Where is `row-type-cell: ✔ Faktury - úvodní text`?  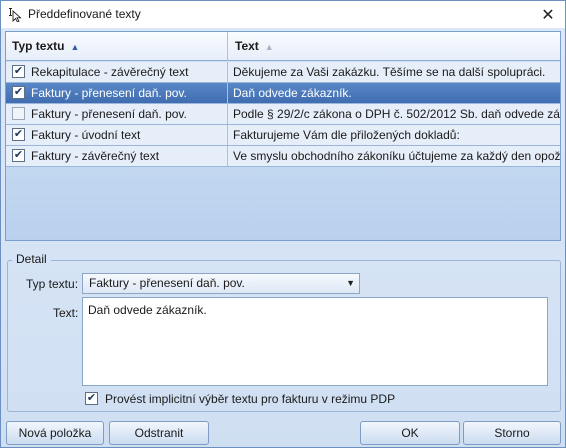
row-type-cell: ✔ Faktury - úvodní text is located at coordinates (117, 135).